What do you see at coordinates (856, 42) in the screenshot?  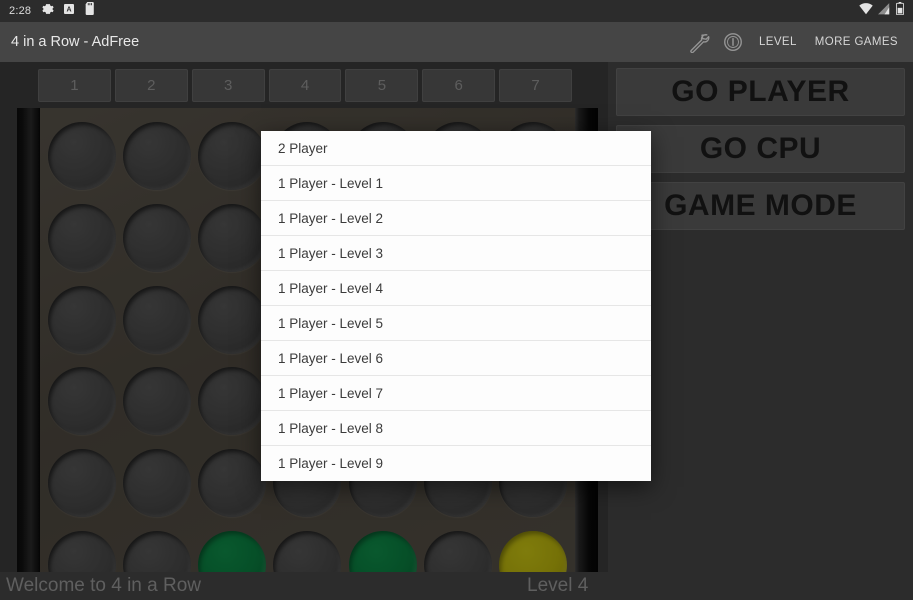 I see `action-more-games: MORE GAMES` at bounding box center [856, 42].